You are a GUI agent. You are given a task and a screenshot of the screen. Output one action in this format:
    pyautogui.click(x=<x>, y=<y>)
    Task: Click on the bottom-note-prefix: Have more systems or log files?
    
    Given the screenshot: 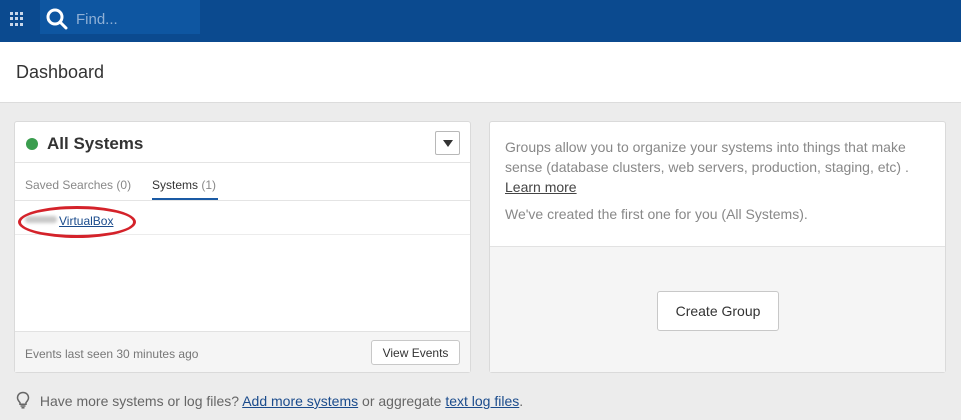 What is the action you would take?
    pyautogui.click(x=139, y=401)
    